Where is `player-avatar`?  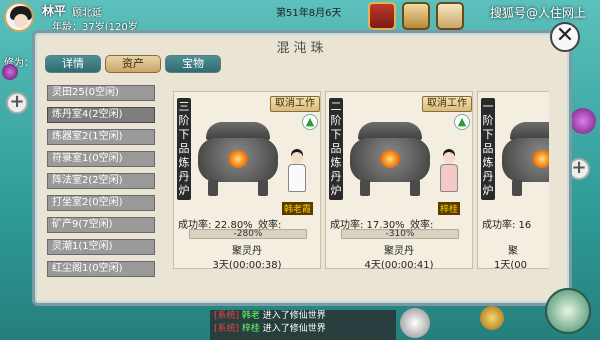 player-avatar is located at coordinates (19, 17).